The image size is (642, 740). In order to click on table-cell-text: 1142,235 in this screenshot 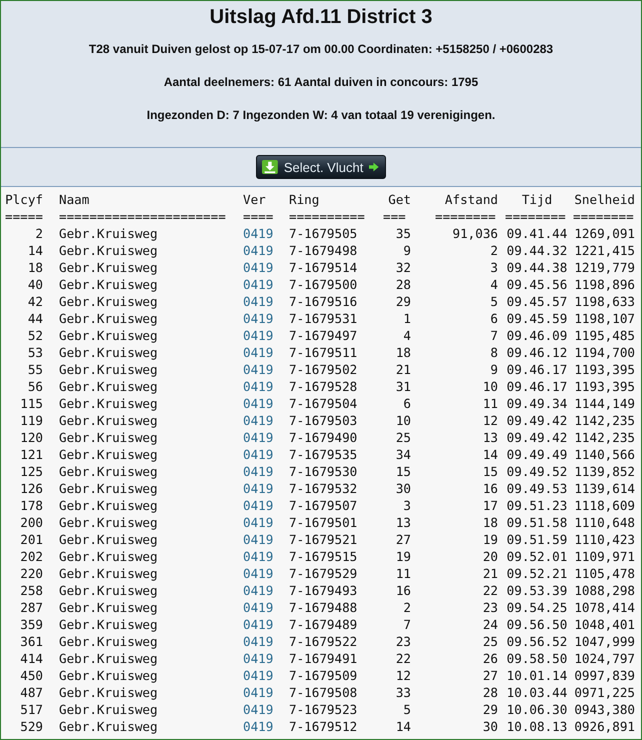, I will do `click(604, 420)`.